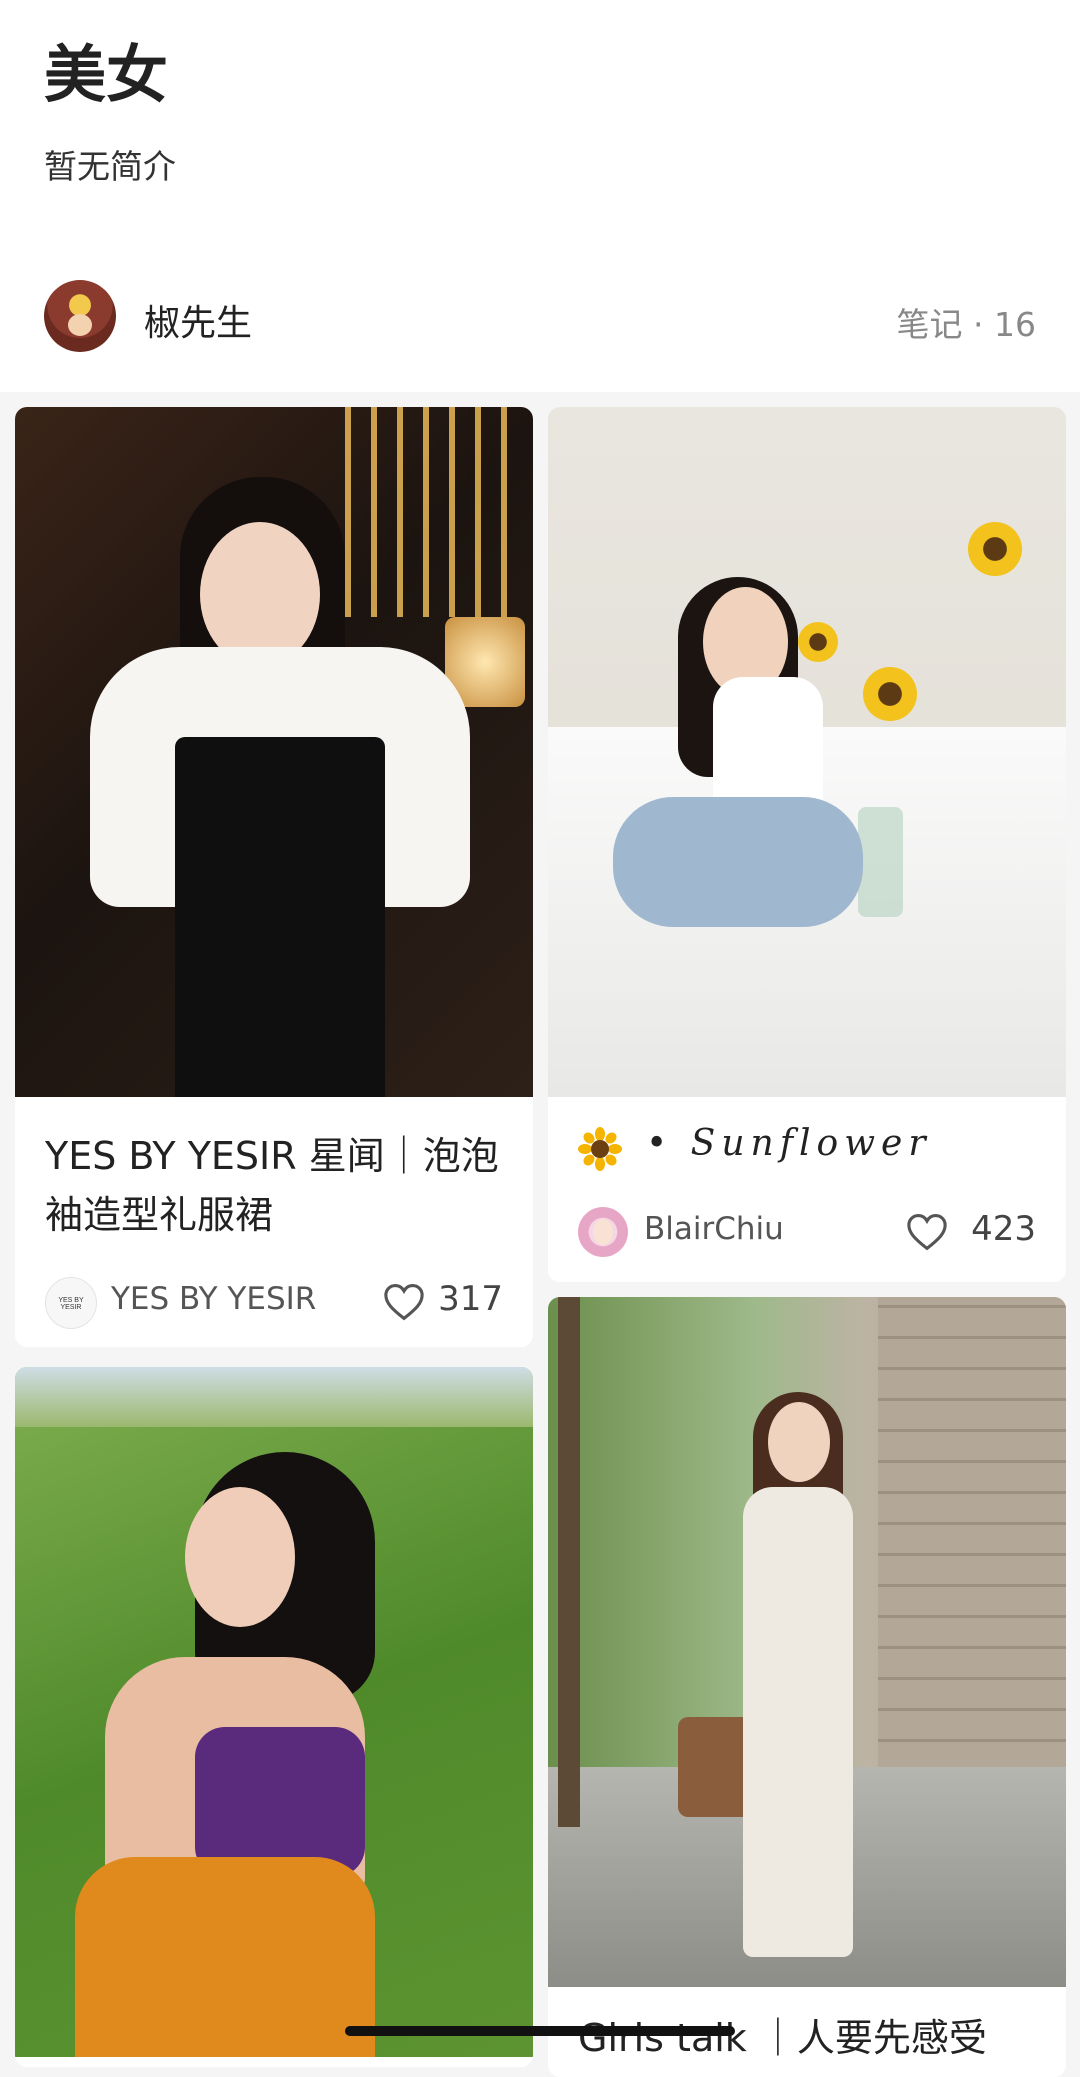 This screenshot has height=2077, width=1080. I want to click on note-title: YES BY YESIR 星闻｜泡泡袖造型礼服裙, so click(280, 1186).